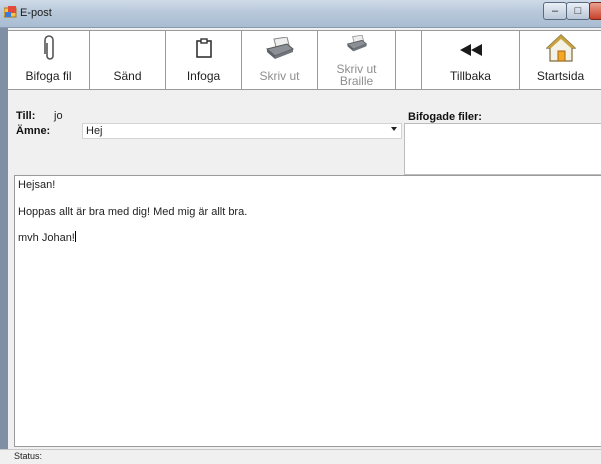 This screenshot has width=601, height=464. Describe the element at coordinates (127, 76) in the screenshot. I see `send-label: Sänd` at that location.